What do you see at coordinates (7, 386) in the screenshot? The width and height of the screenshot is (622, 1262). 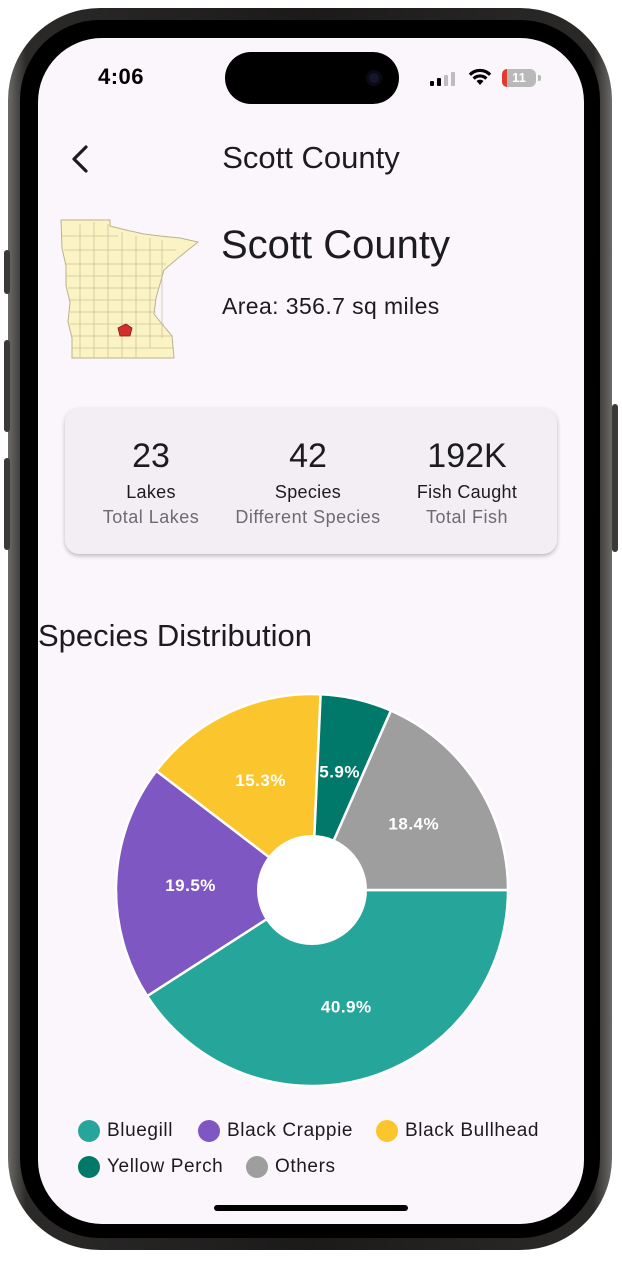 I see `volume-up-button` at bounding box center [7, 386].